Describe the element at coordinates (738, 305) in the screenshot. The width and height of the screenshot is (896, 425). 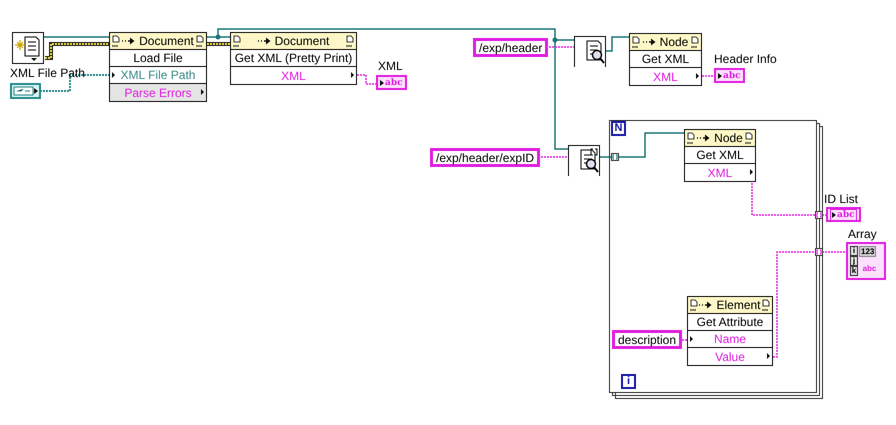
I see `node-class-label: Element` at that location.